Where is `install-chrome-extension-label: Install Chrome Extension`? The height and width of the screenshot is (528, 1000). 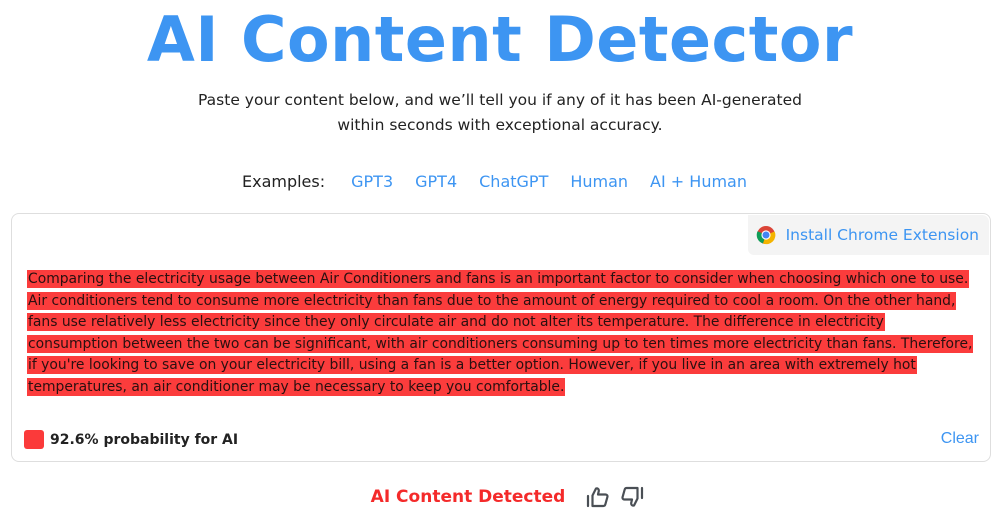 install-chrome-extension-label: Install Chrome Extension is located at coordinates (882, 235).